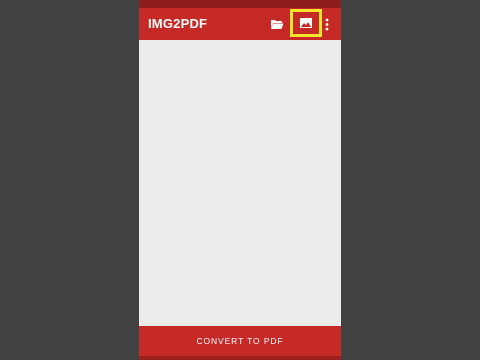 This screenshot has height=360, width=480. I want to click on bottom-edge, so click(240, 358).